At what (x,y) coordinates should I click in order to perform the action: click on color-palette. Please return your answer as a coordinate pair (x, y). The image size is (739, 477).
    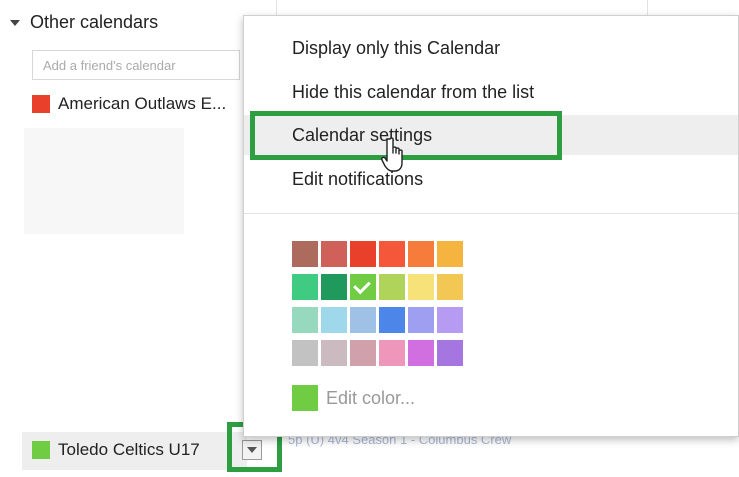
    Looking at the image, I should click on (377, 303).